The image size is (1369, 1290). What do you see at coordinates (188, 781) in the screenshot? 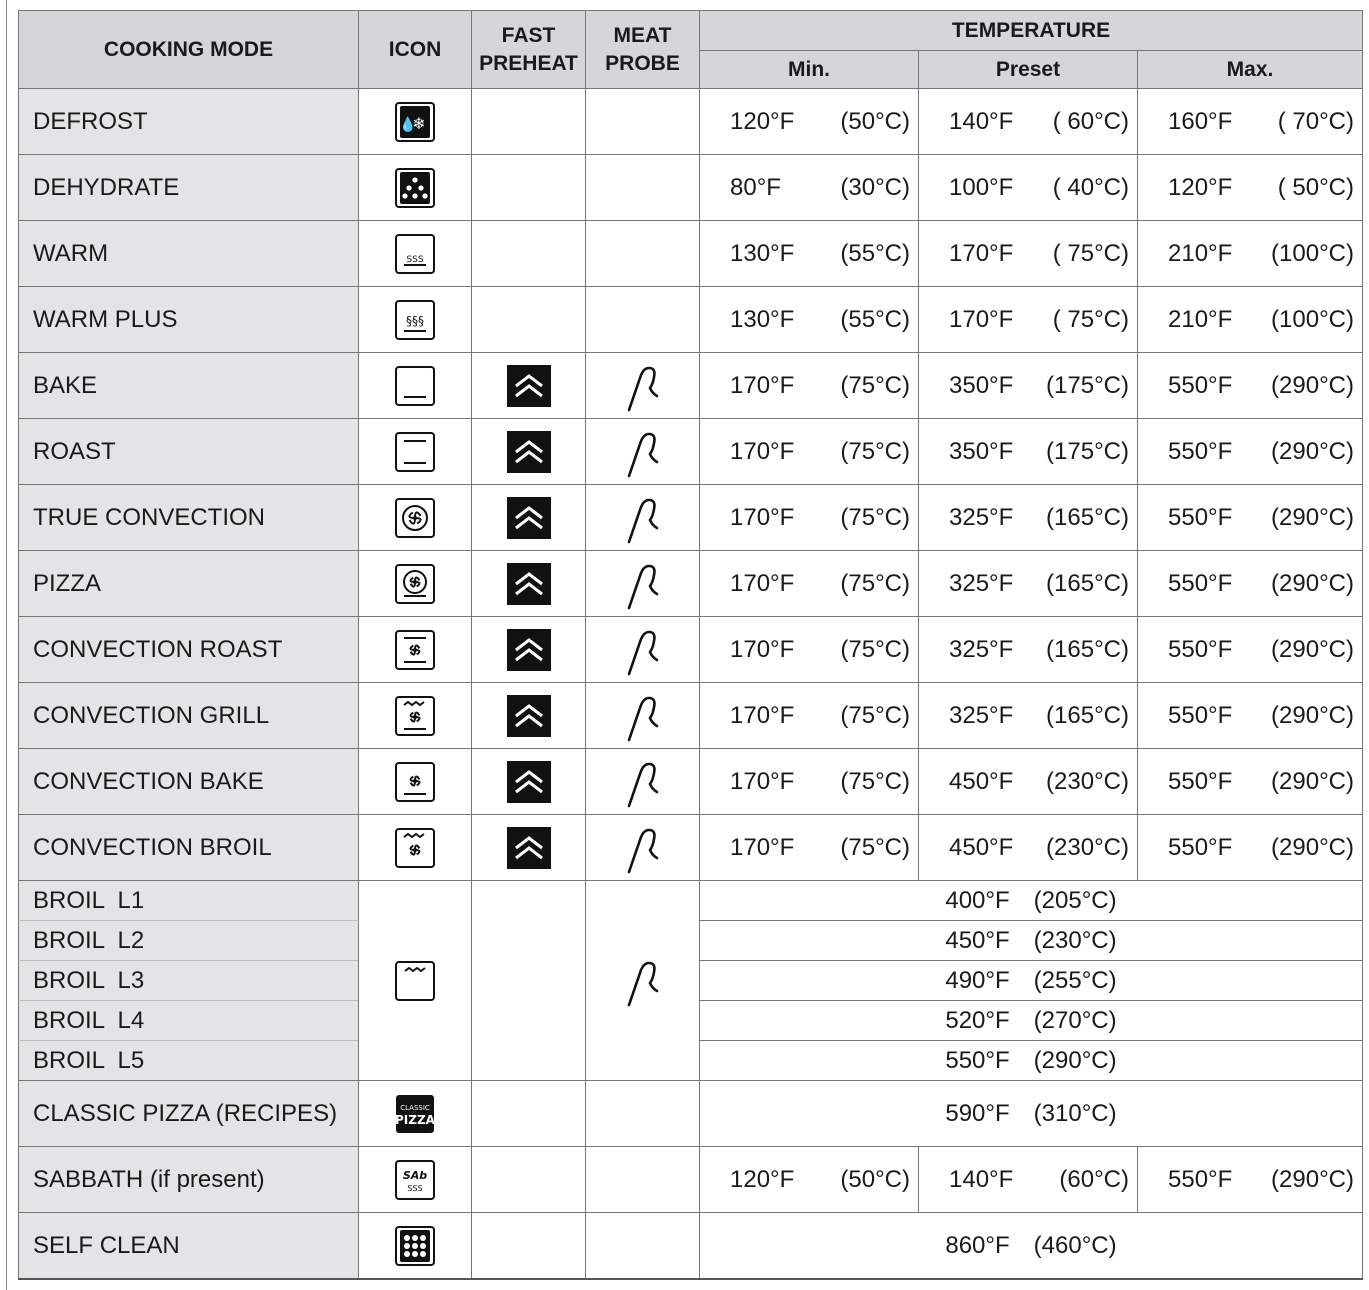
I see `mode-label: CONVECTION BAKE` at bounding box center [188, 781].